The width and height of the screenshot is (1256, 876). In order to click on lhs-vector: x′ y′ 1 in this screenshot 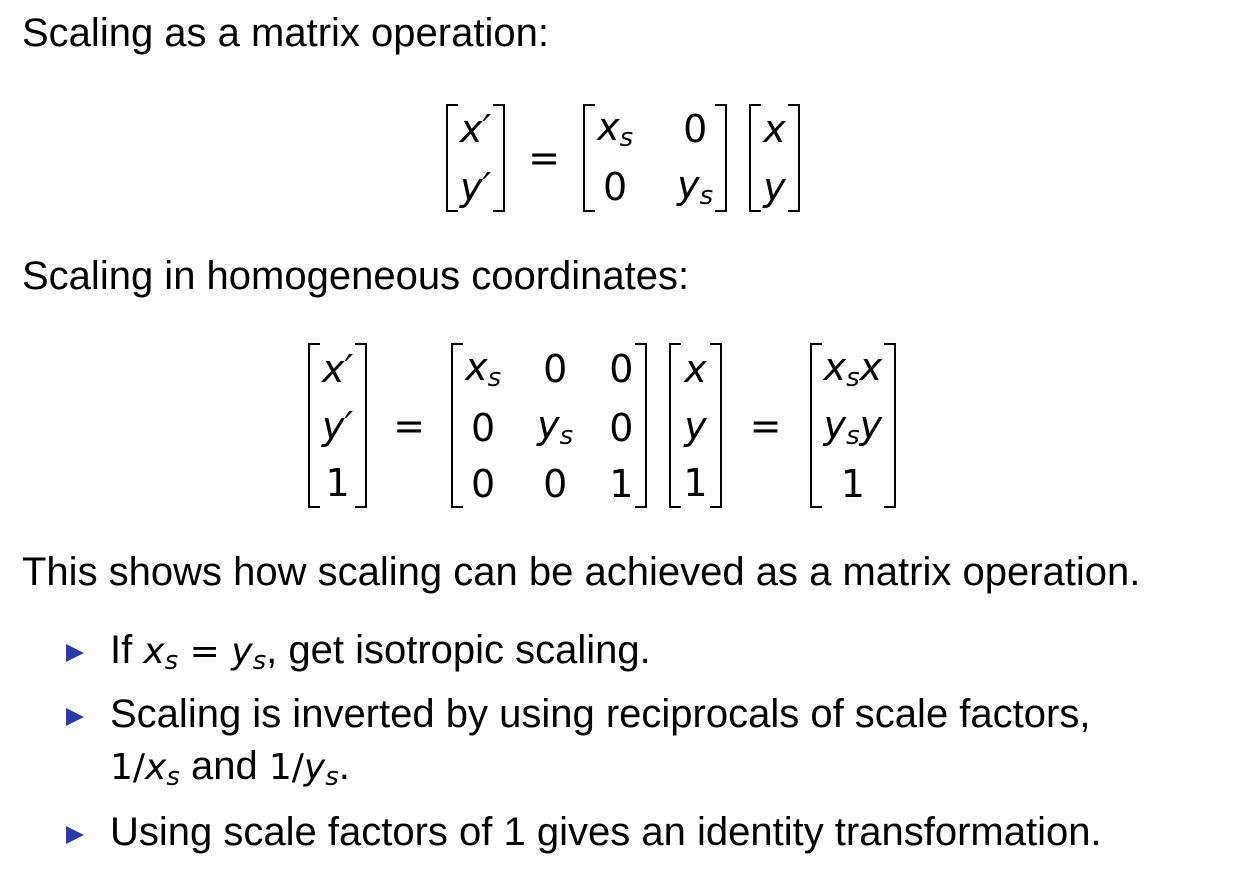, I will do `click(338, 425)`.